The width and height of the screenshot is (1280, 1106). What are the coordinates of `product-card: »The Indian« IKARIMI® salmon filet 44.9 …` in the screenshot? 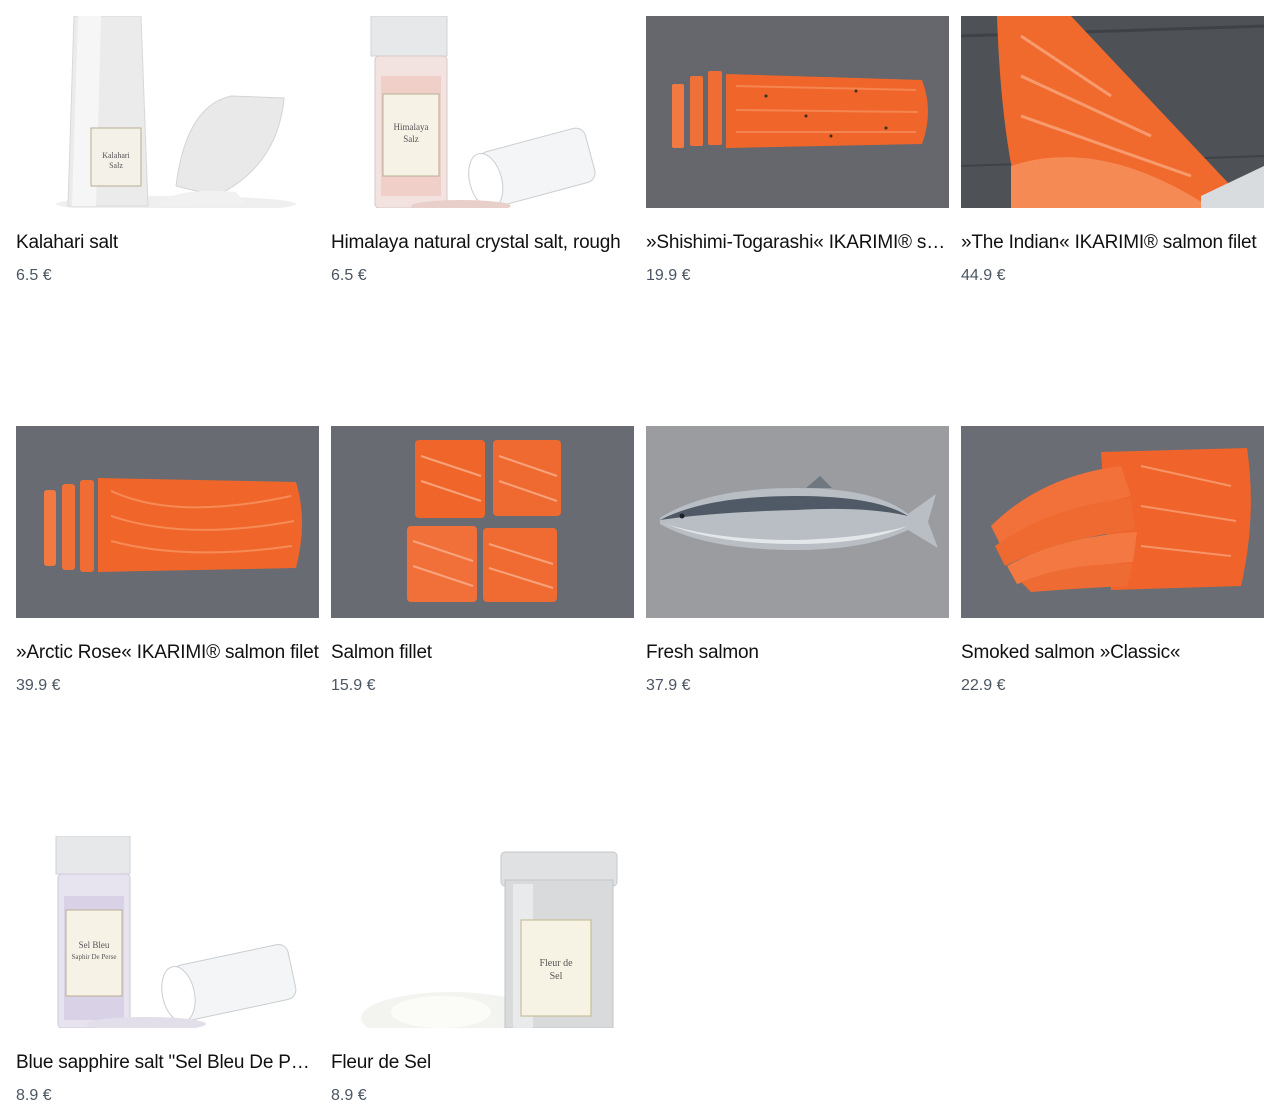 It's located at (1112, 151).